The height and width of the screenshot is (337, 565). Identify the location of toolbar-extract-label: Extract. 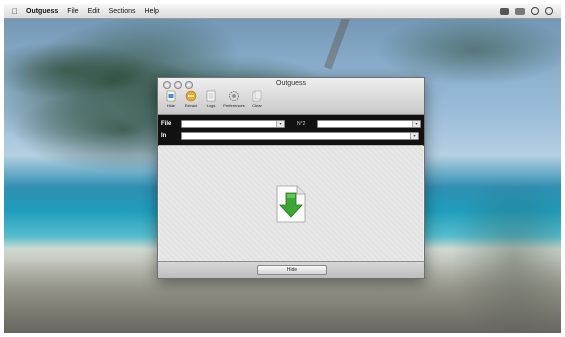
(191, 105).